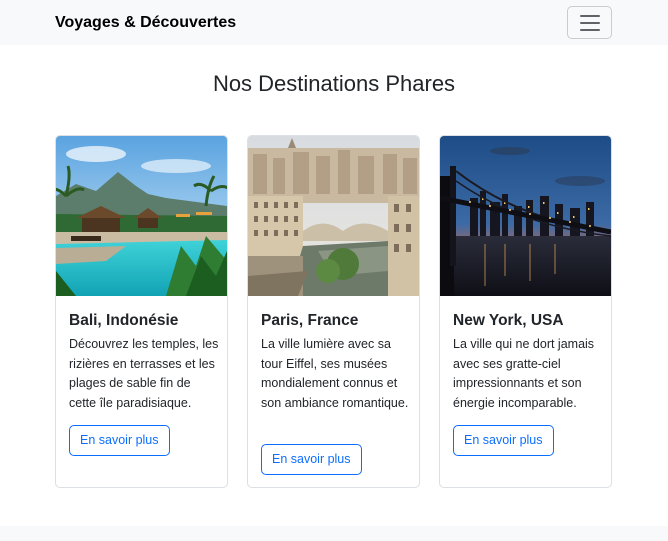 The height and width of the screenshot is (541, 668). I want to click on learn-more-button-paris: En savoir plus, so click(311, 459).